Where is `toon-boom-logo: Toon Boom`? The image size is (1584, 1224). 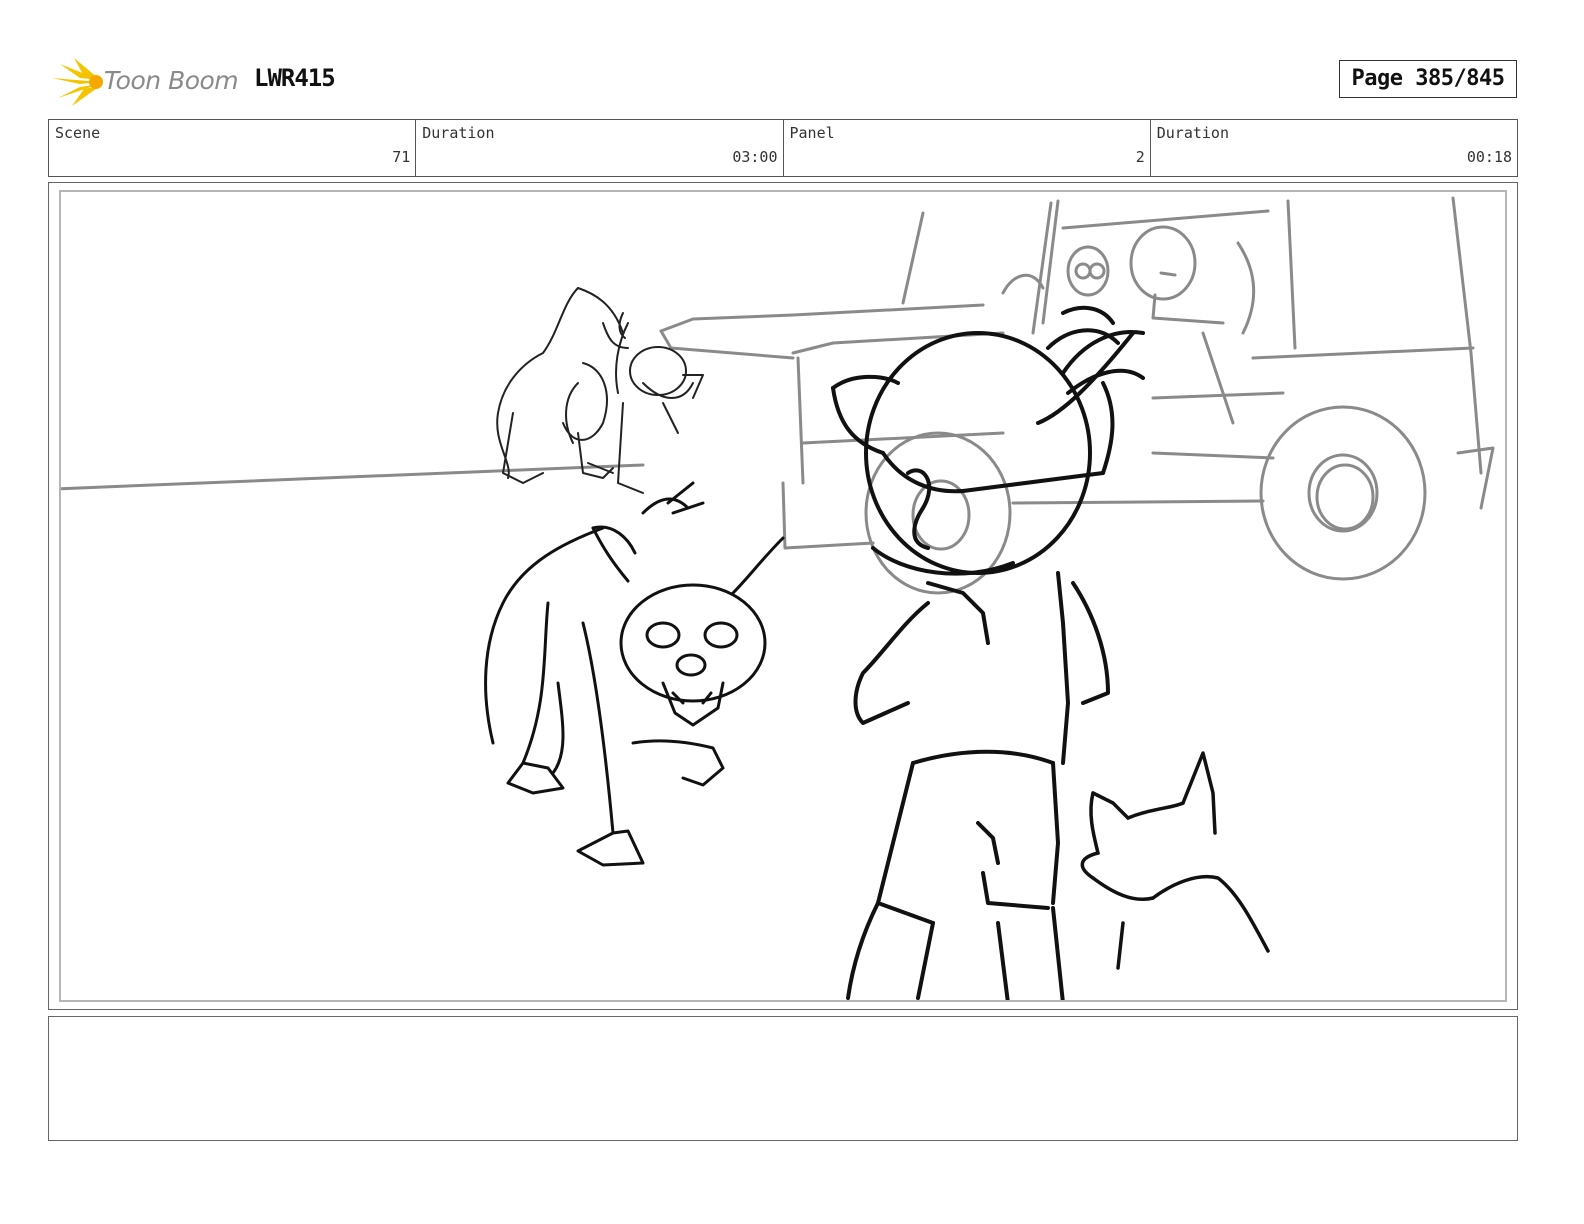 toon-boom-logo: Toon Boom is located at coordinates (145, 82).